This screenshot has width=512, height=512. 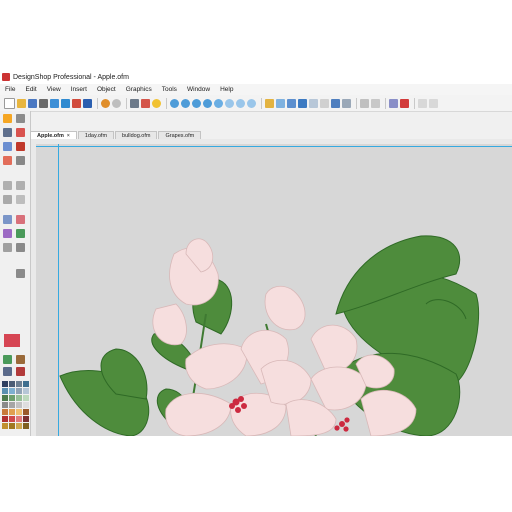 What do you see at coordinates (76, 103) in the screenshot?
I see `paste-icon` at bounding box center [76, 103].